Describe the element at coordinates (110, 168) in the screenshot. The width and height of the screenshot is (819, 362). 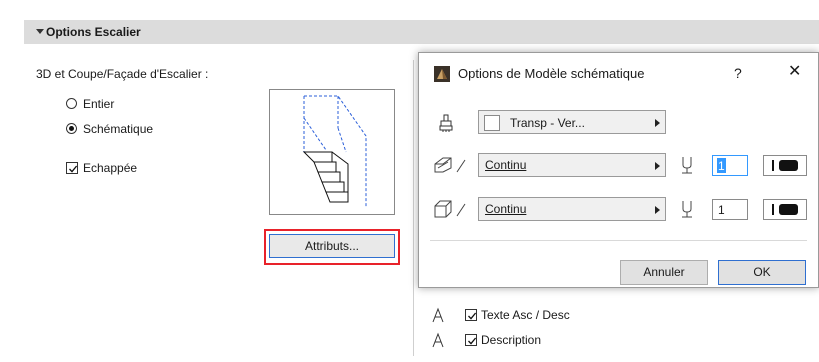
I see `checkbox-echappee-label: Echappée` at that location.